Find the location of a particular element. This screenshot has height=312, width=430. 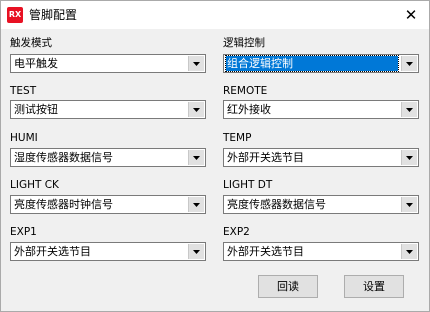

light-dt-label: LIGHT DT is located at coordinates (248, 185).